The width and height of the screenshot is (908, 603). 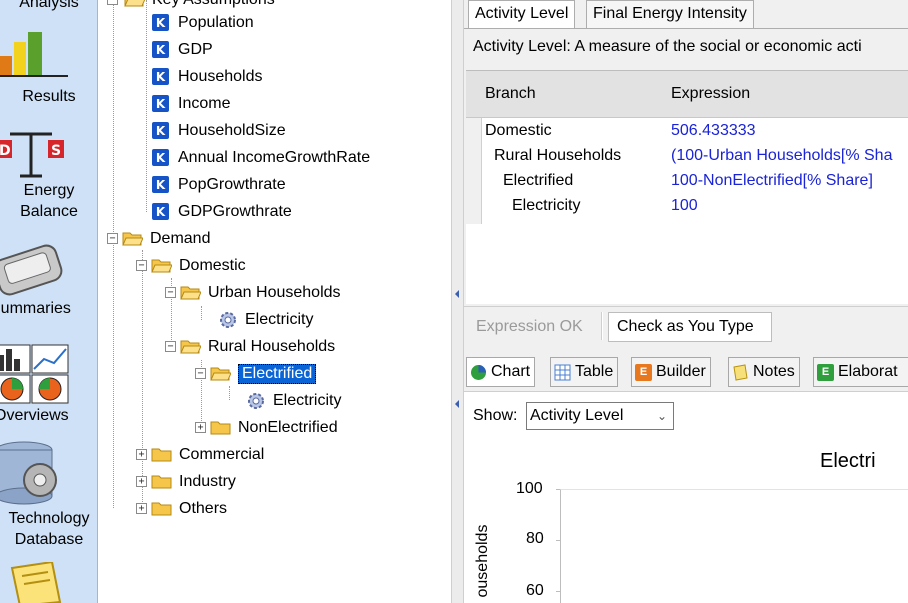 I want to click on grid-cell-expression: 506.433333, so click(x=713, y=131).